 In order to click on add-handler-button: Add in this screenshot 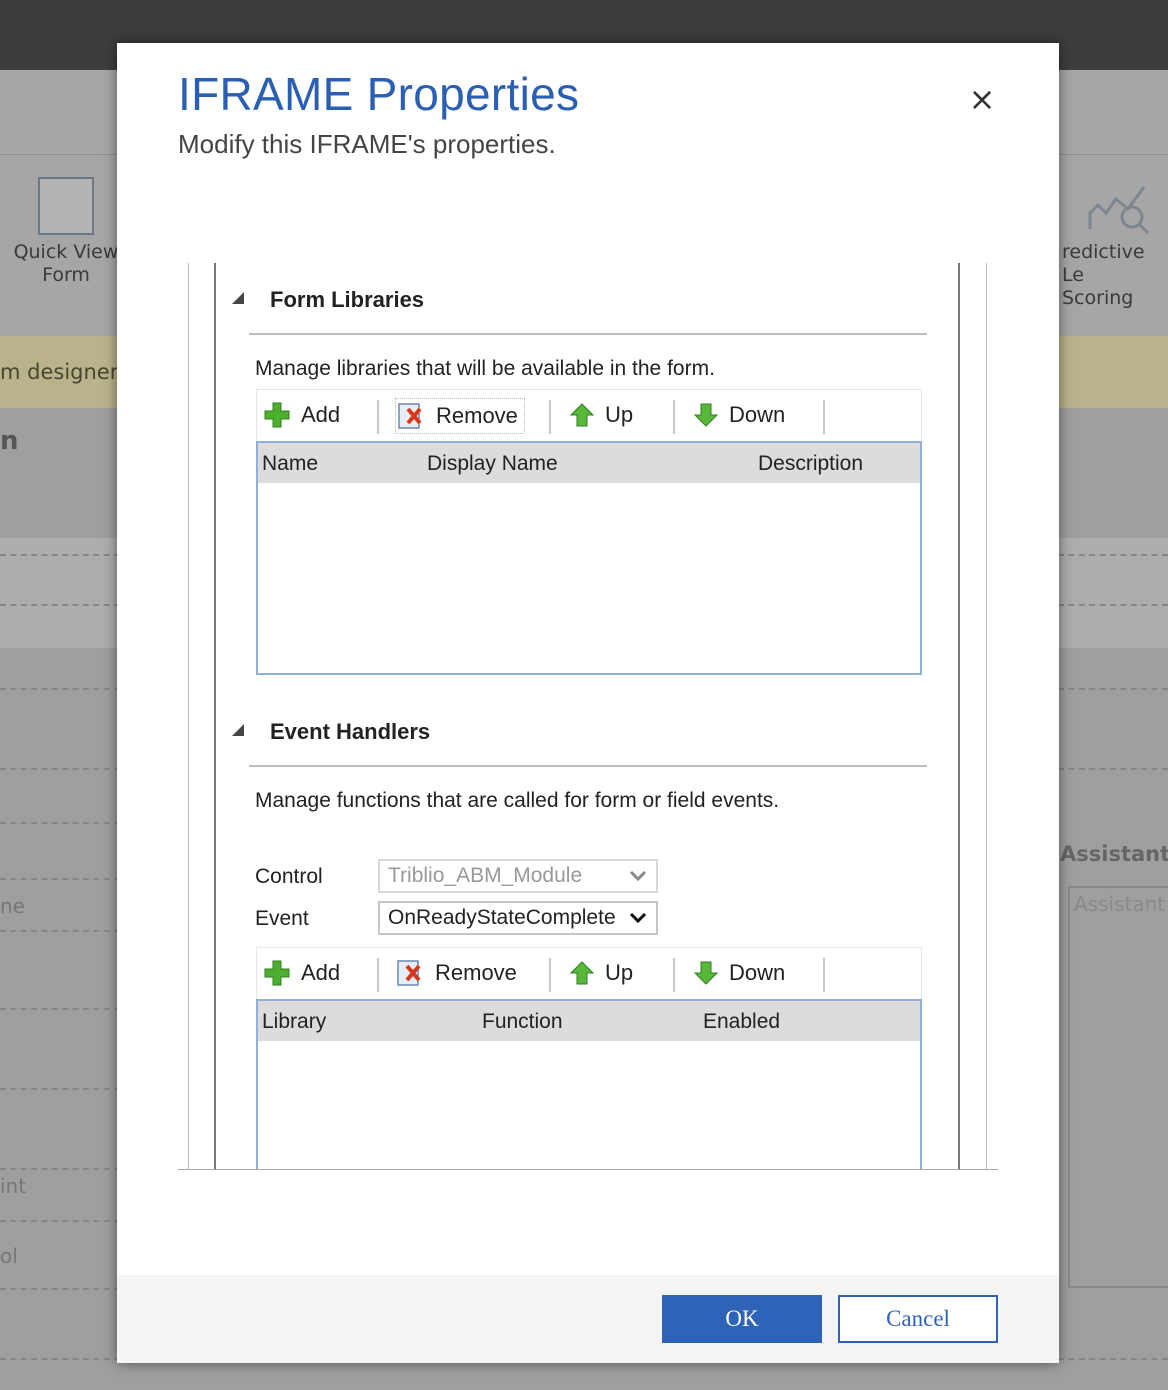, I will do `click(301, 973)`.